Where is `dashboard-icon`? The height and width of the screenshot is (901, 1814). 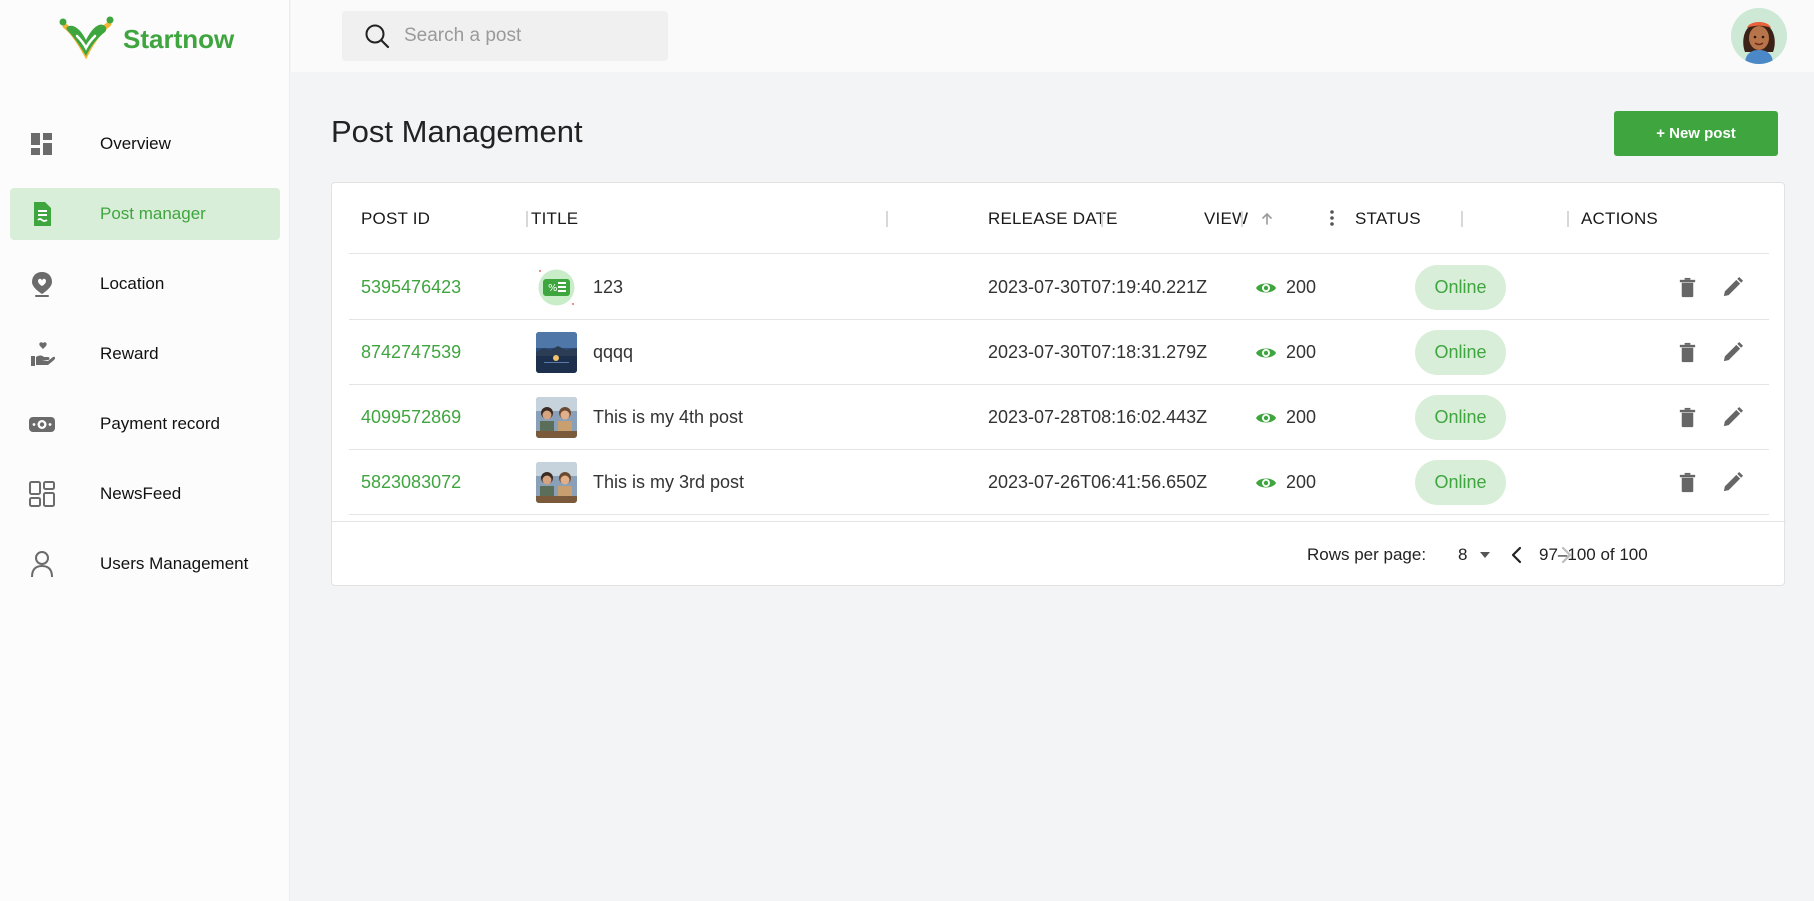 dashboard-icon is located at coordinates (41, 144).